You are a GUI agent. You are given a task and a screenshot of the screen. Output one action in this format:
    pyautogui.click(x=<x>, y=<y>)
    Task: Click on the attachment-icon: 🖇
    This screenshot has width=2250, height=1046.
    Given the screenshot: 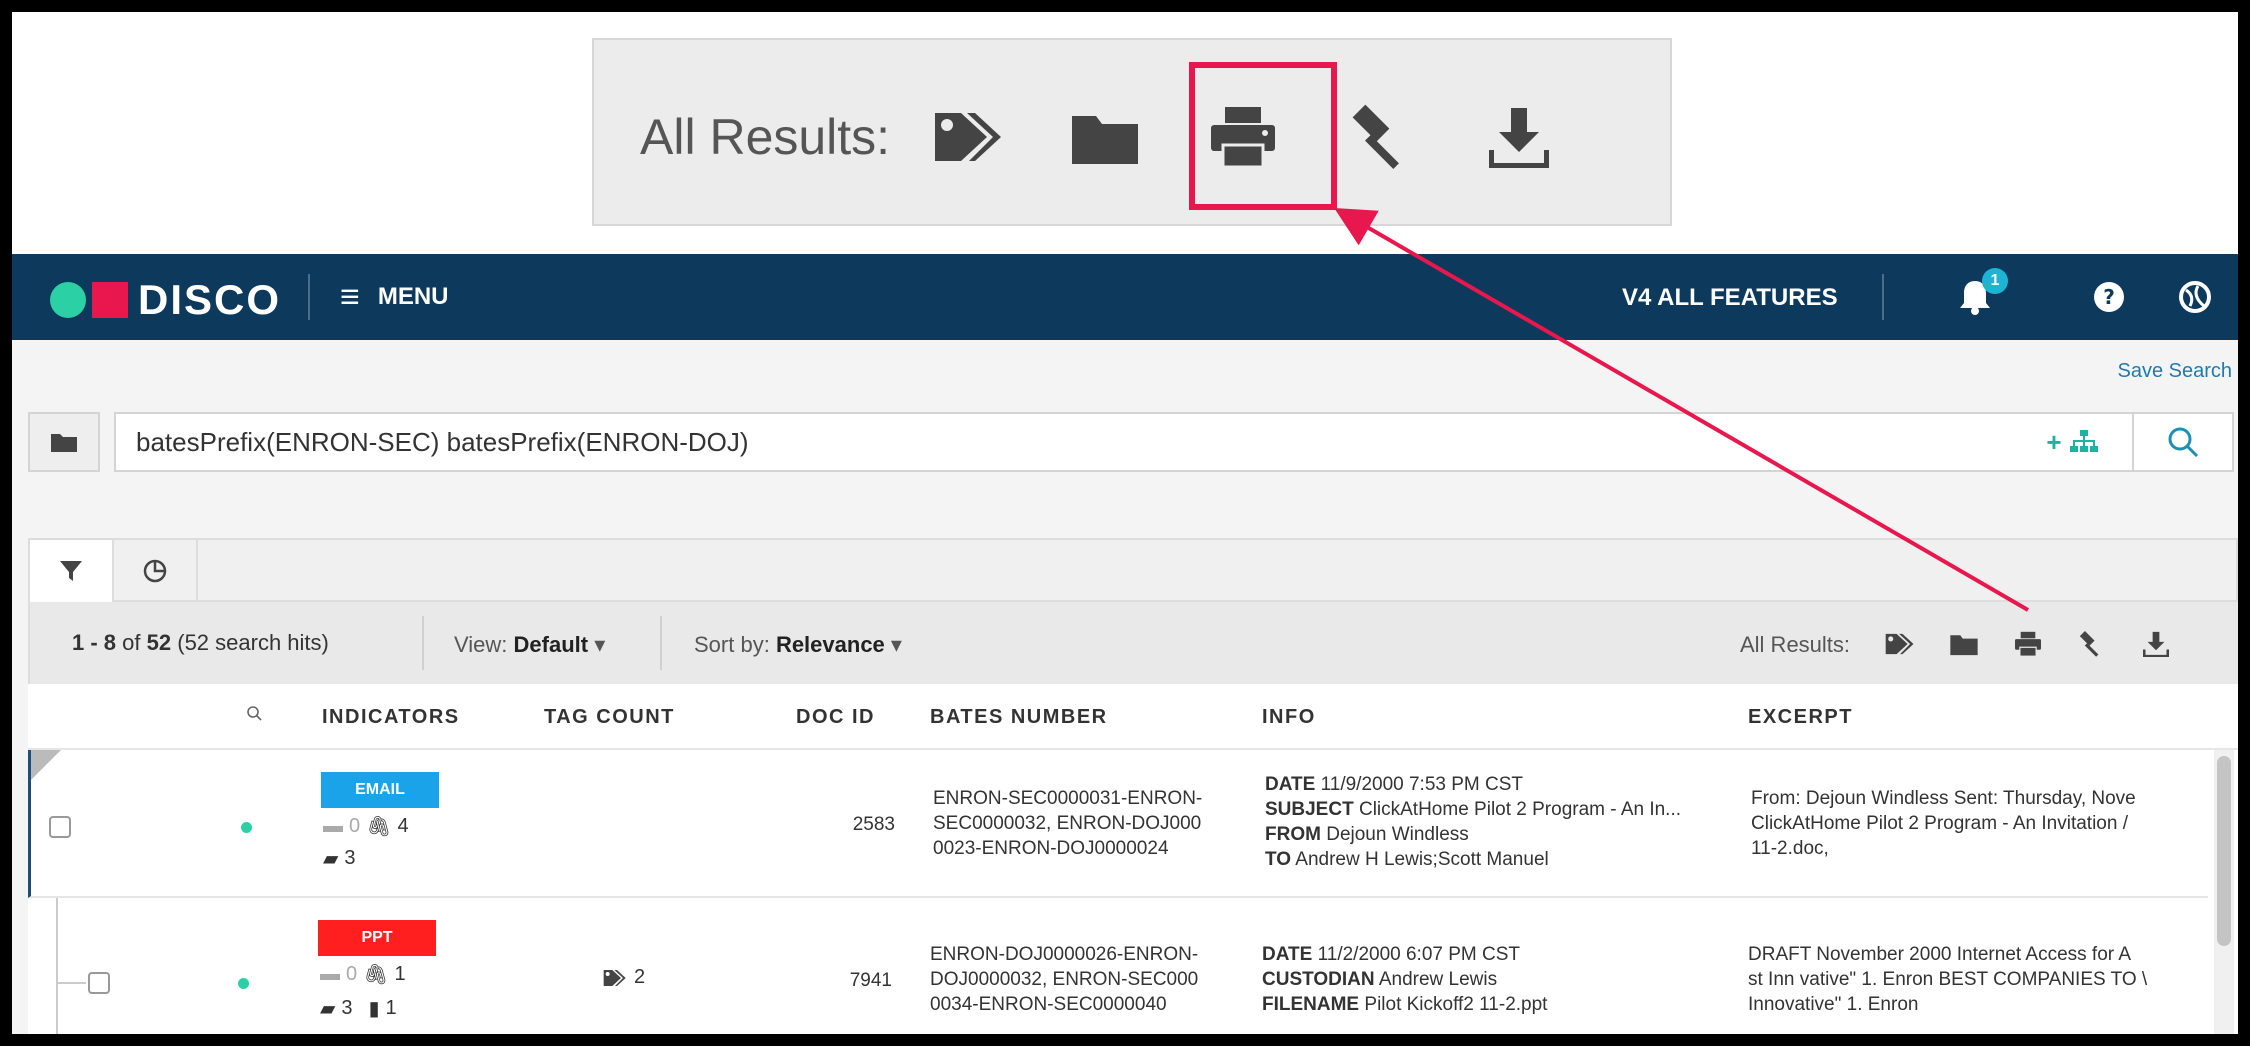 What is the action you would take?
    pyautogui.click(x=379, y=827)
    